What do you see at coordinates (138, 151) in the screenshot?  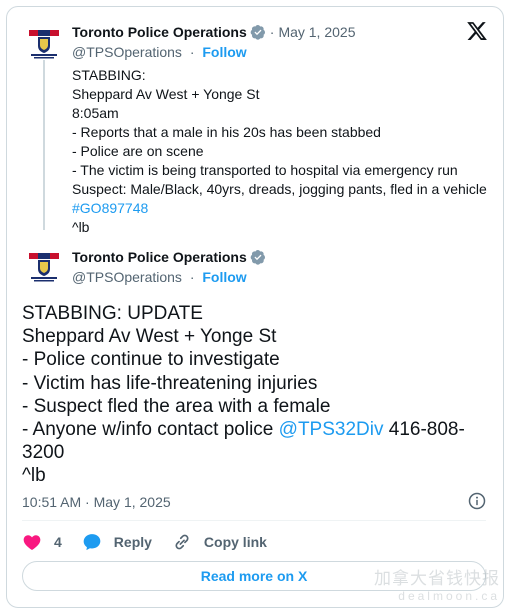 I see `post-line: - Police are on scene` at bounding box center [138, 151].